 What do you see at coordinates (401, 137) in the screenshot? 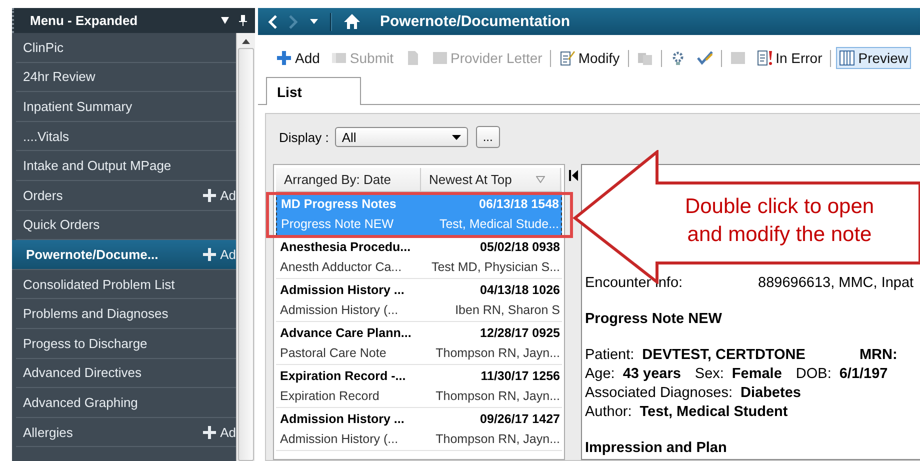
I see `display-dropdown: All` at bounding box center [401, 137].